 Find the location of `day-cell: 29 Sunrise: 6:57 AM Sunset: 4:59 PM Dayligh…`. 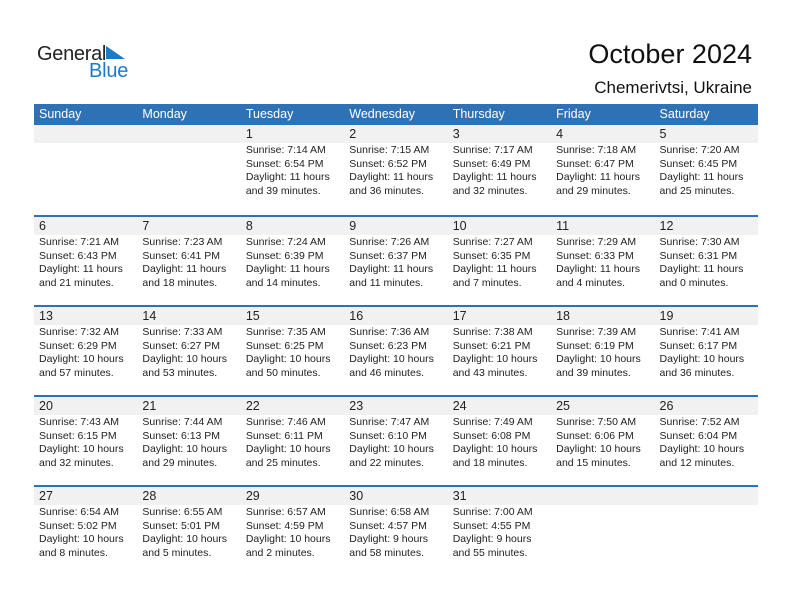

day-cell: 29 Sunrise: 6:57 AM Sunset: 4:59 PM Dayligh… is located at coordinates (292, 531).